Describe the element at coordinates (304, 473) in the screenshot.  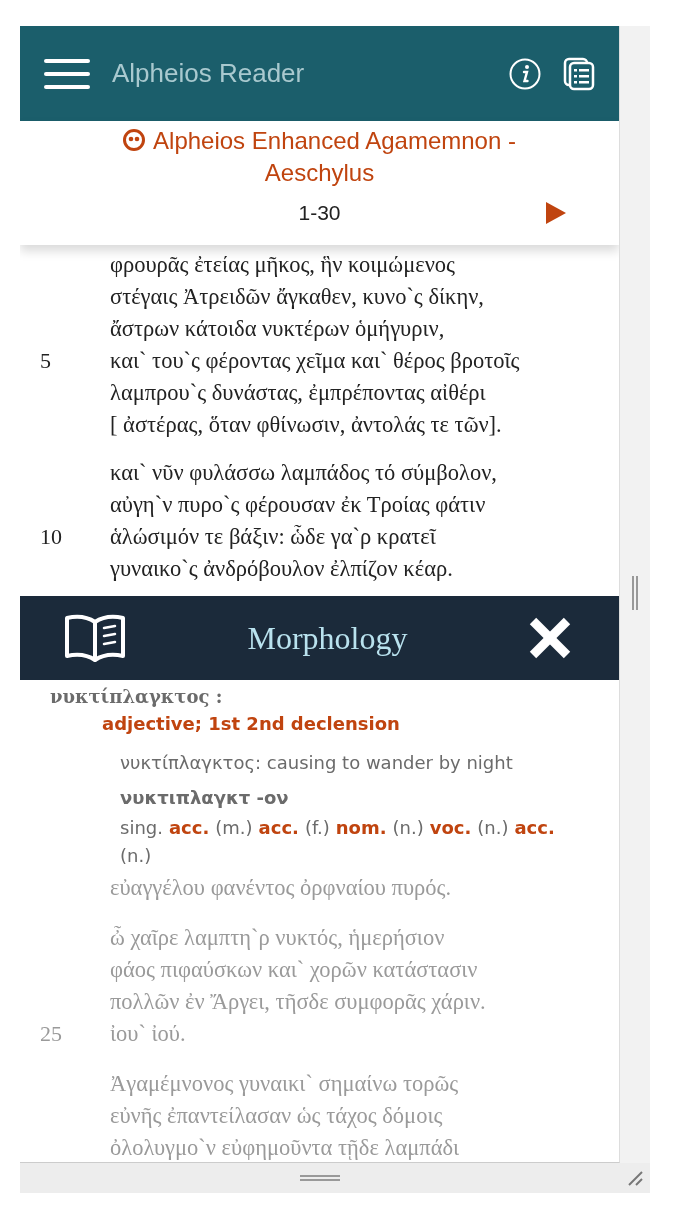
I see `verse-line: και` νῦν φυλάσσω λαμπάδος τό σύμβολον,` at that location.